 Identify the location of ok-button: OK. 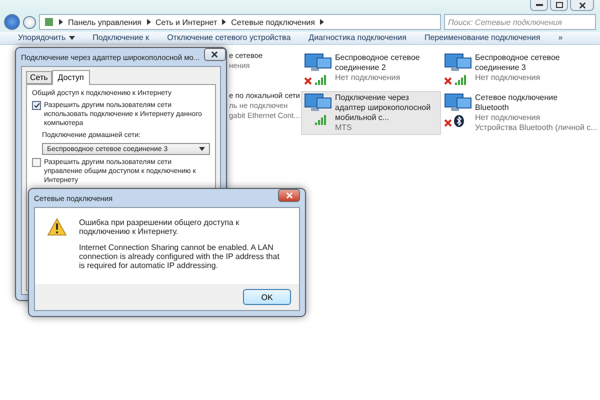
(267, 297).